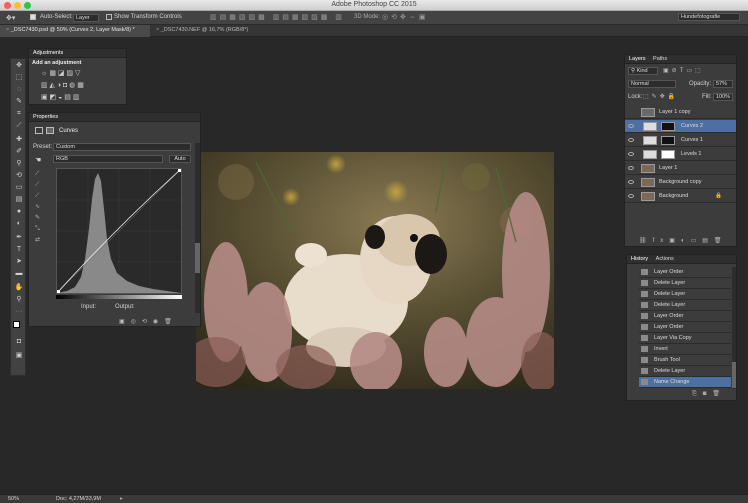  I want to click on history-item-selected: Name Change, so click(685, 382).